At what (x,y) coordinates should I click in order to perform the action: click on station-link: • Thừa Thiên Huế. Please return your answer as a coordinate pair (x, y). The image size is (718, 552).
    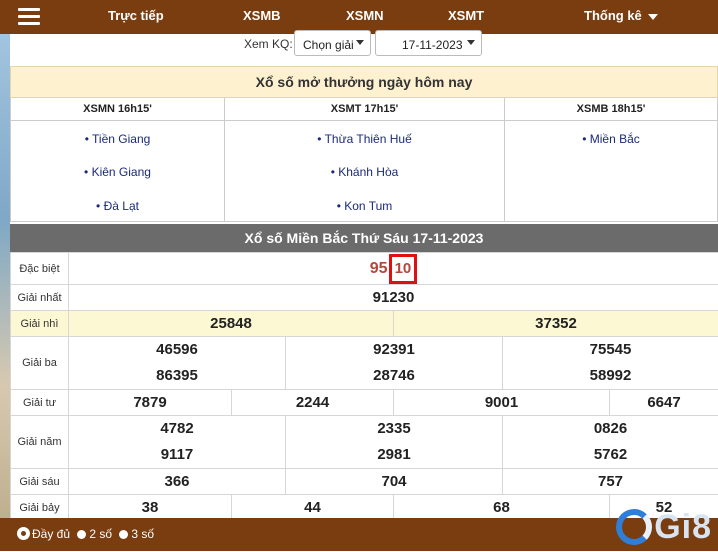
    Looking at the image, I should click on (364, 139).